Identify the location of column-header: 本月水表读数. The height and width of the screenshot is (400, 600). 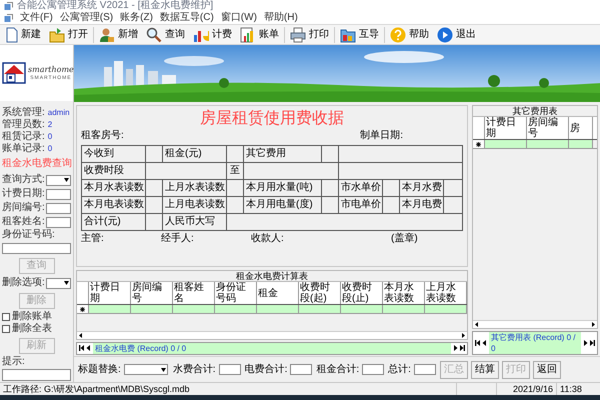
(404, 293).